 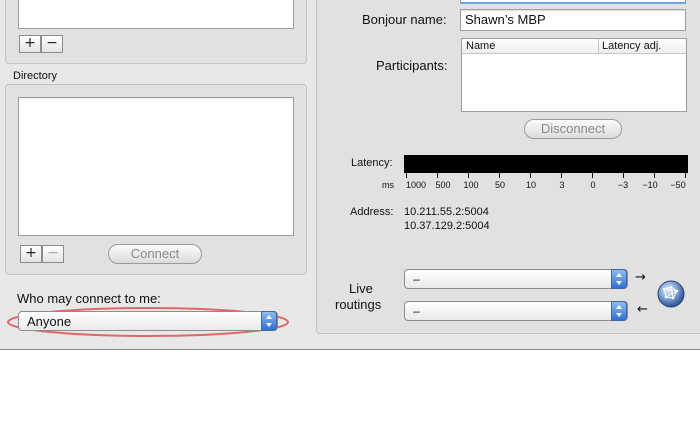 What do you see at coordinates (155, 254) in the screenshot?
I see `connect-button: Connect` at bounding box center [155, 254].